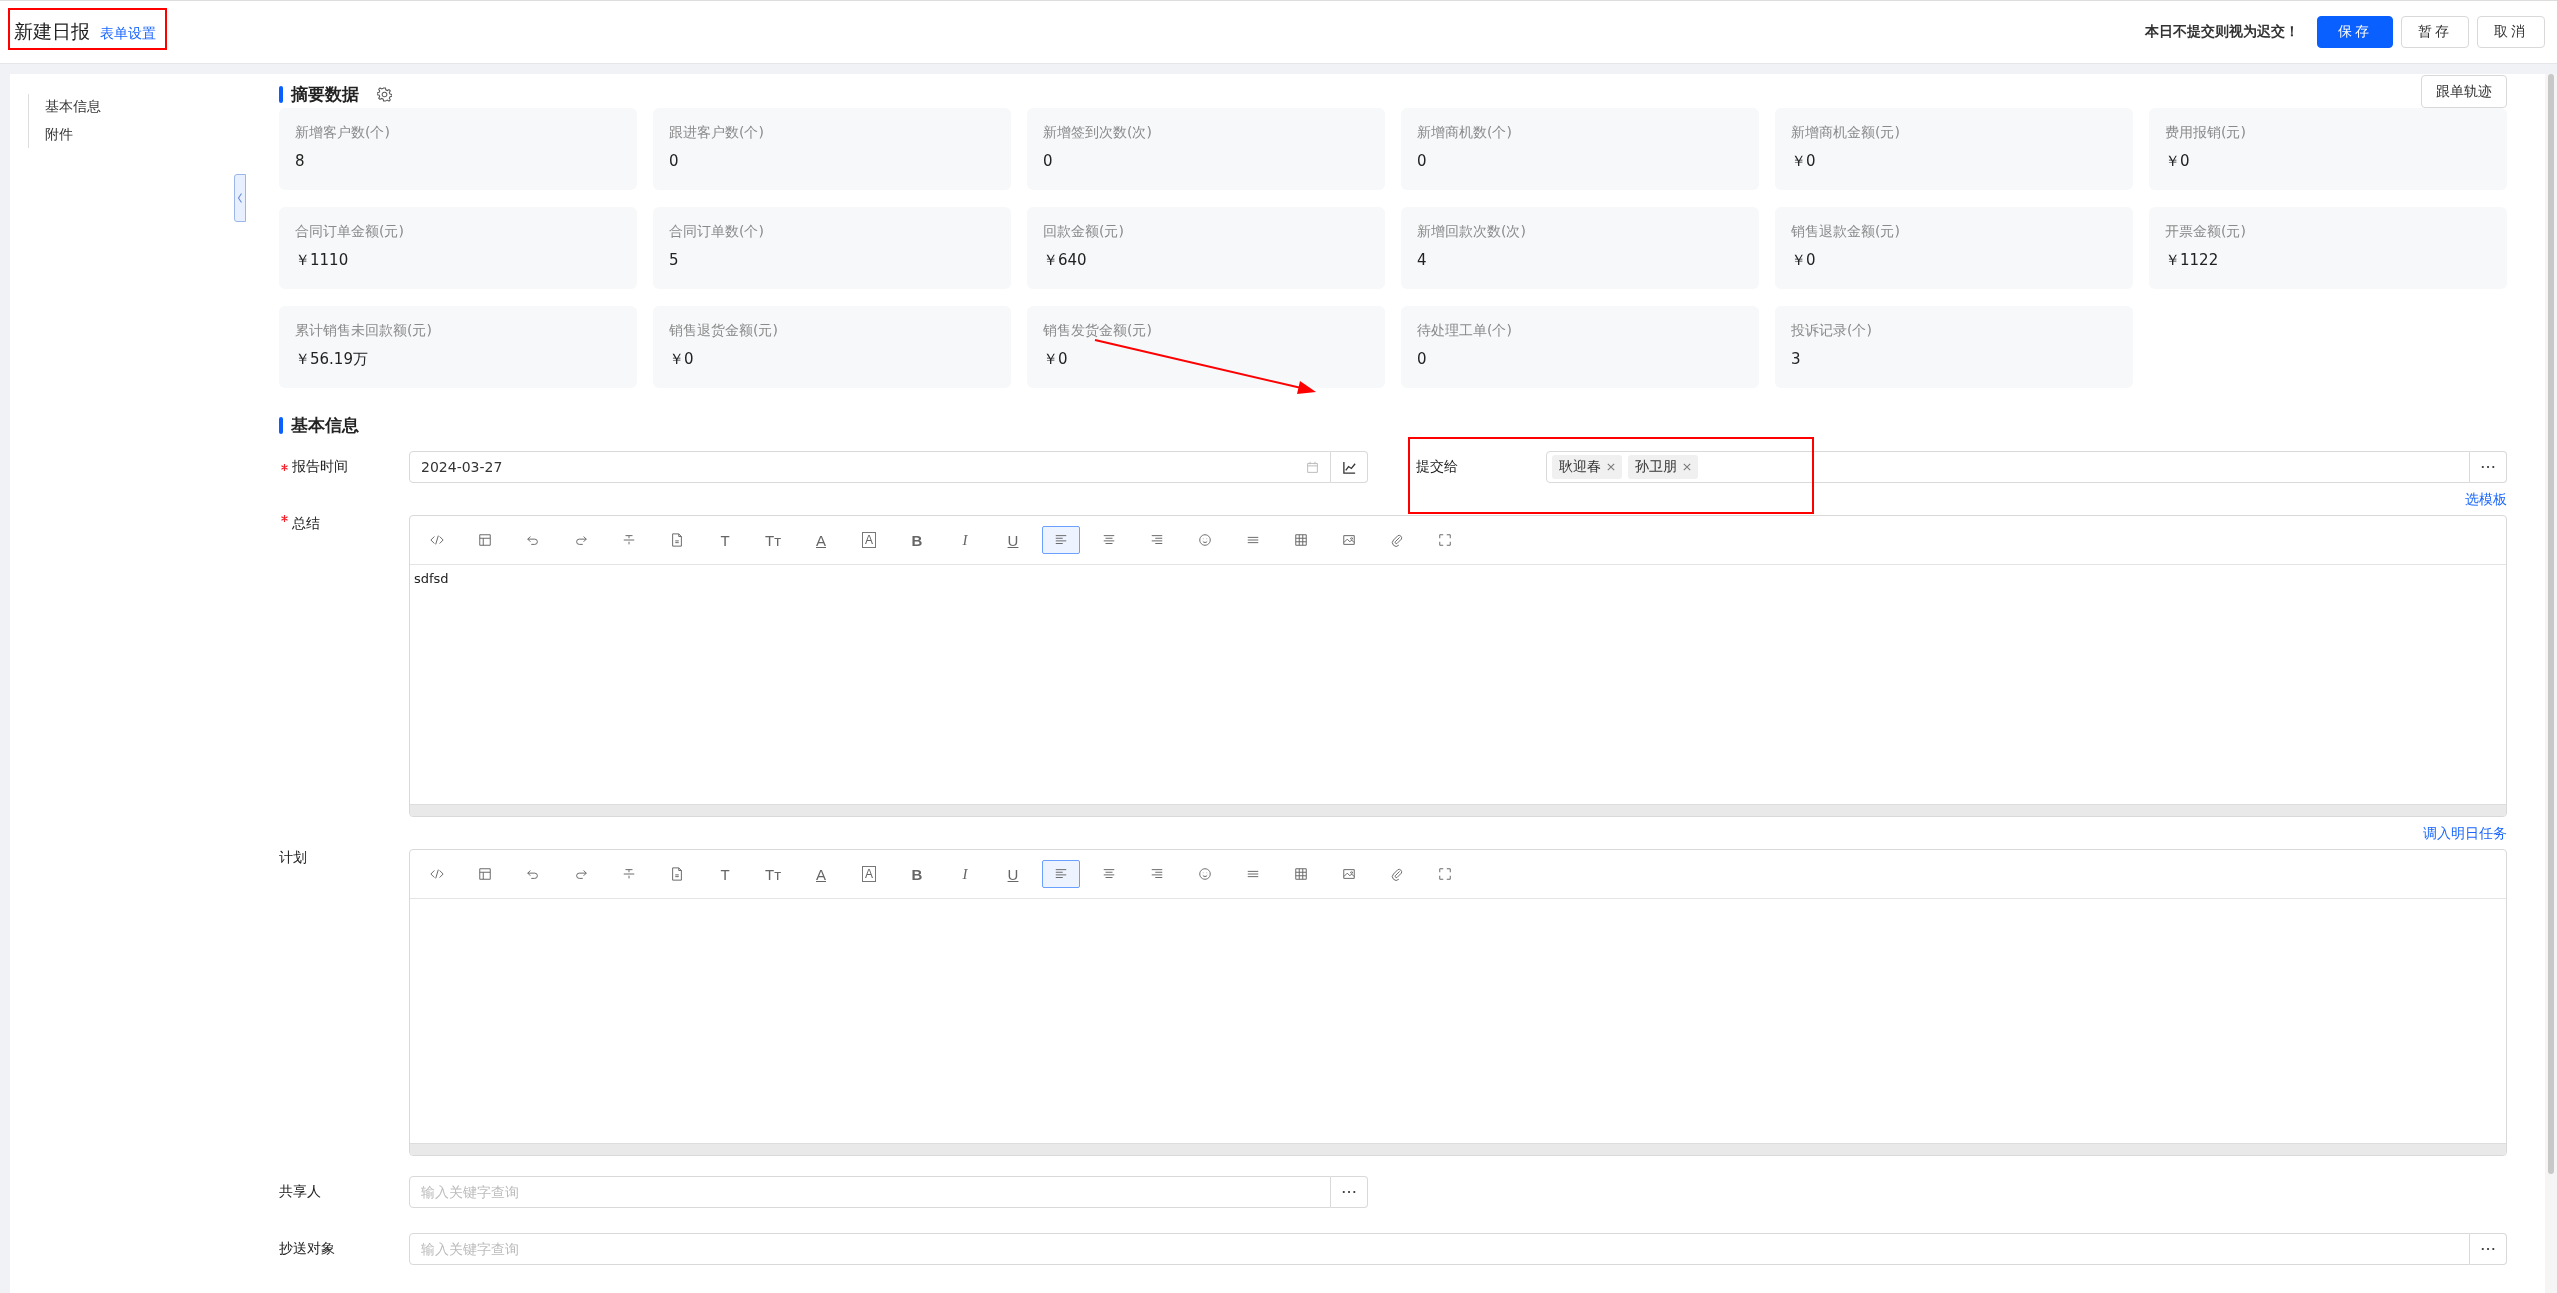 This screenshot has width=2557, height=1293. What do you see at coordinates (1465, 331) in the screenshot?
I see `stat-label: 待处理工单(个)` at bounding box center [1465, 331].